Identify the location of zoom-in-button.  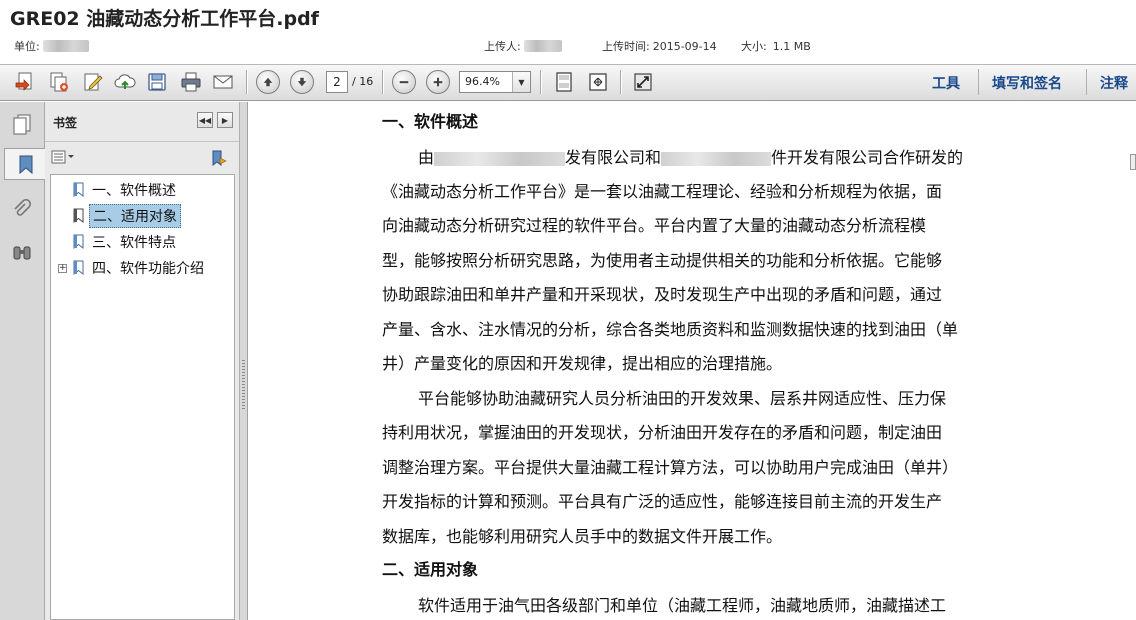
(438, 82).